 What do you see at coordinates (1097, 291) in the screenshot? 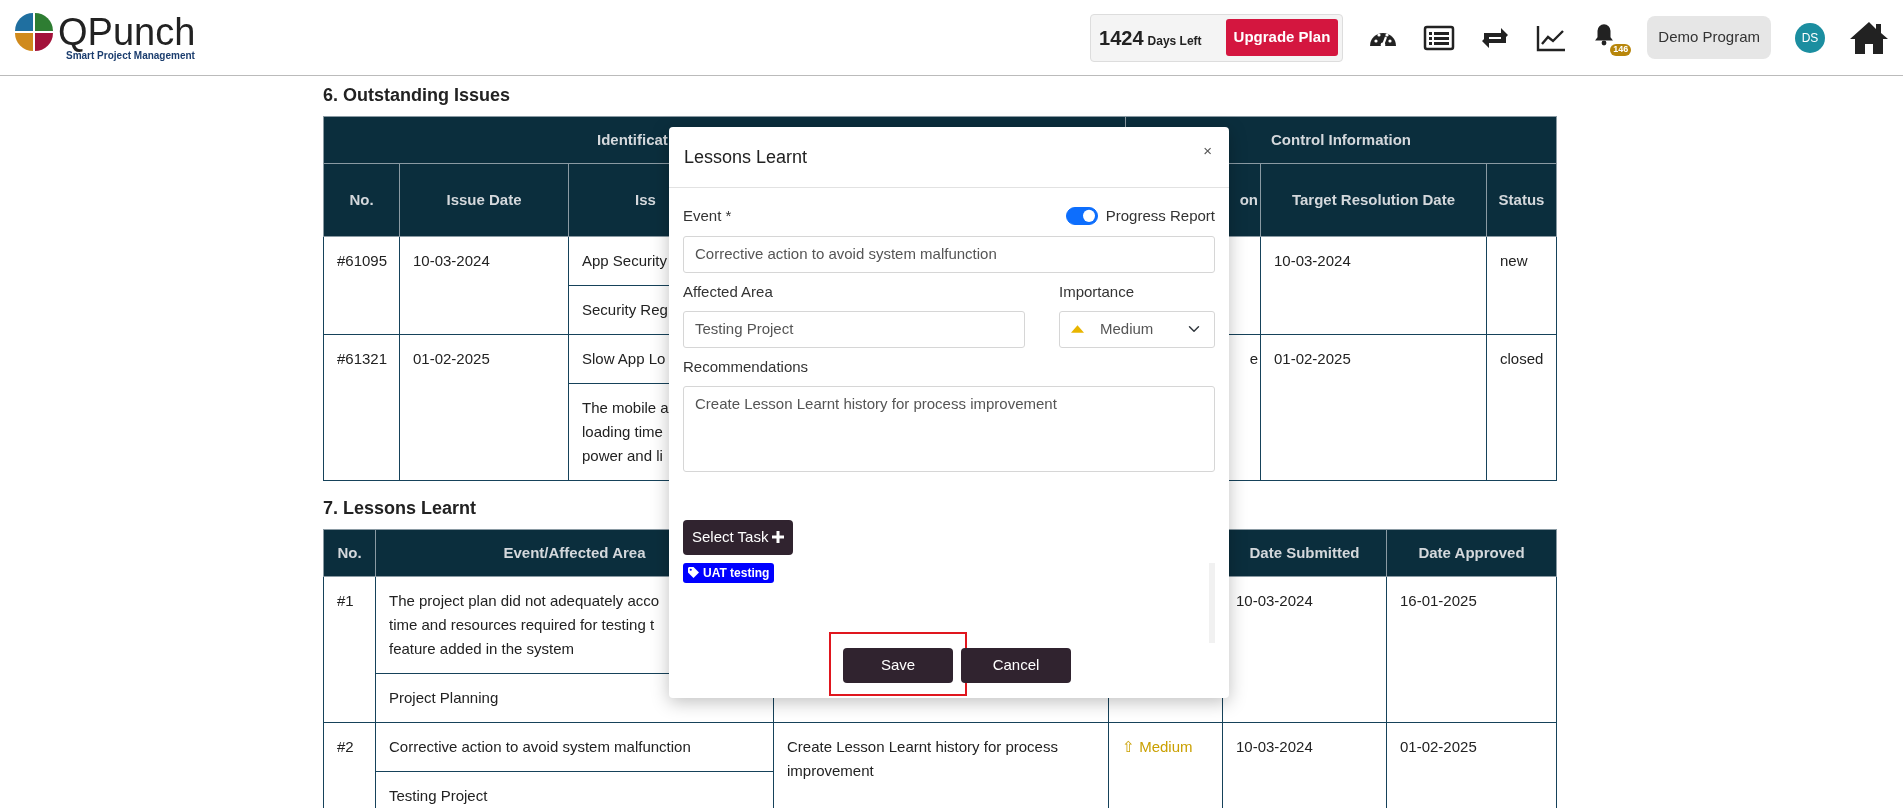
I see `field-label: Importance` at bounding box center [1097, 291].